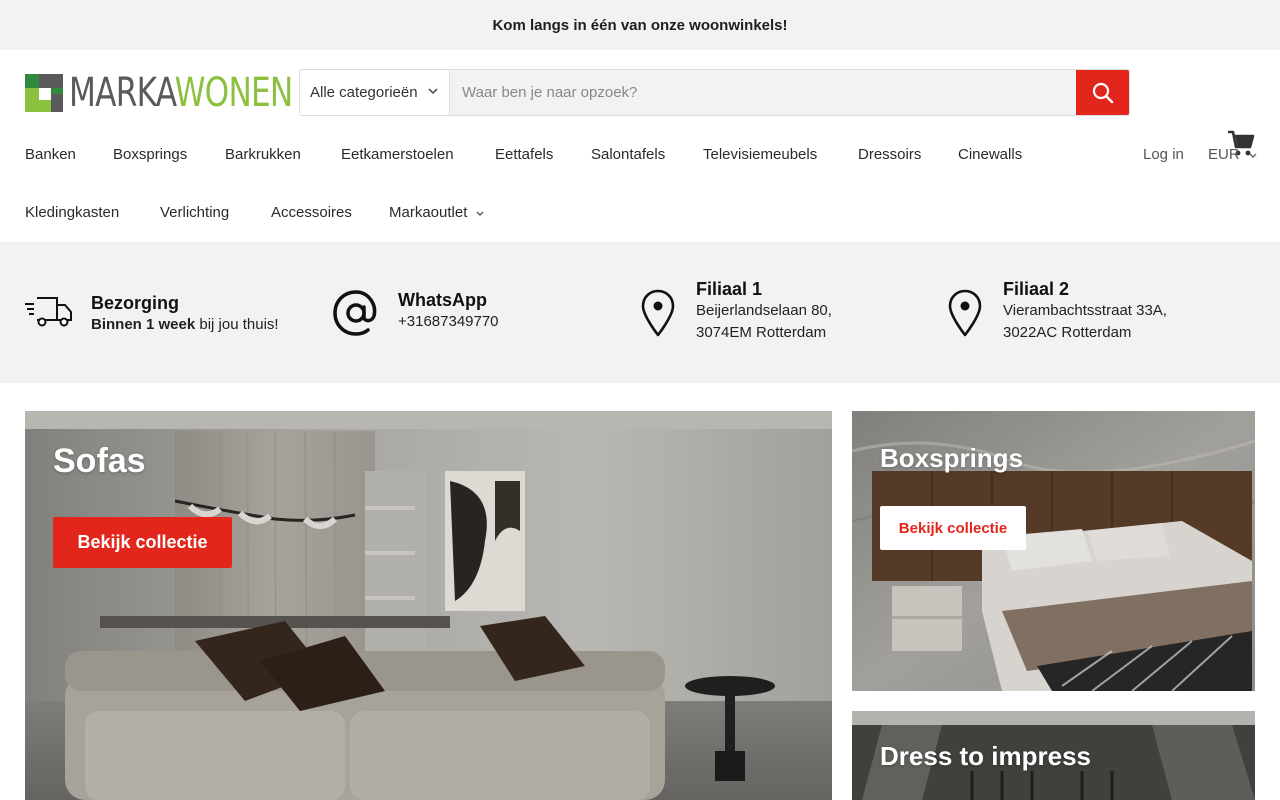 This screenshot has height=800, width=1280. I want to click on nav-item-boxsprings: Boxsprings, so click(150, 154).